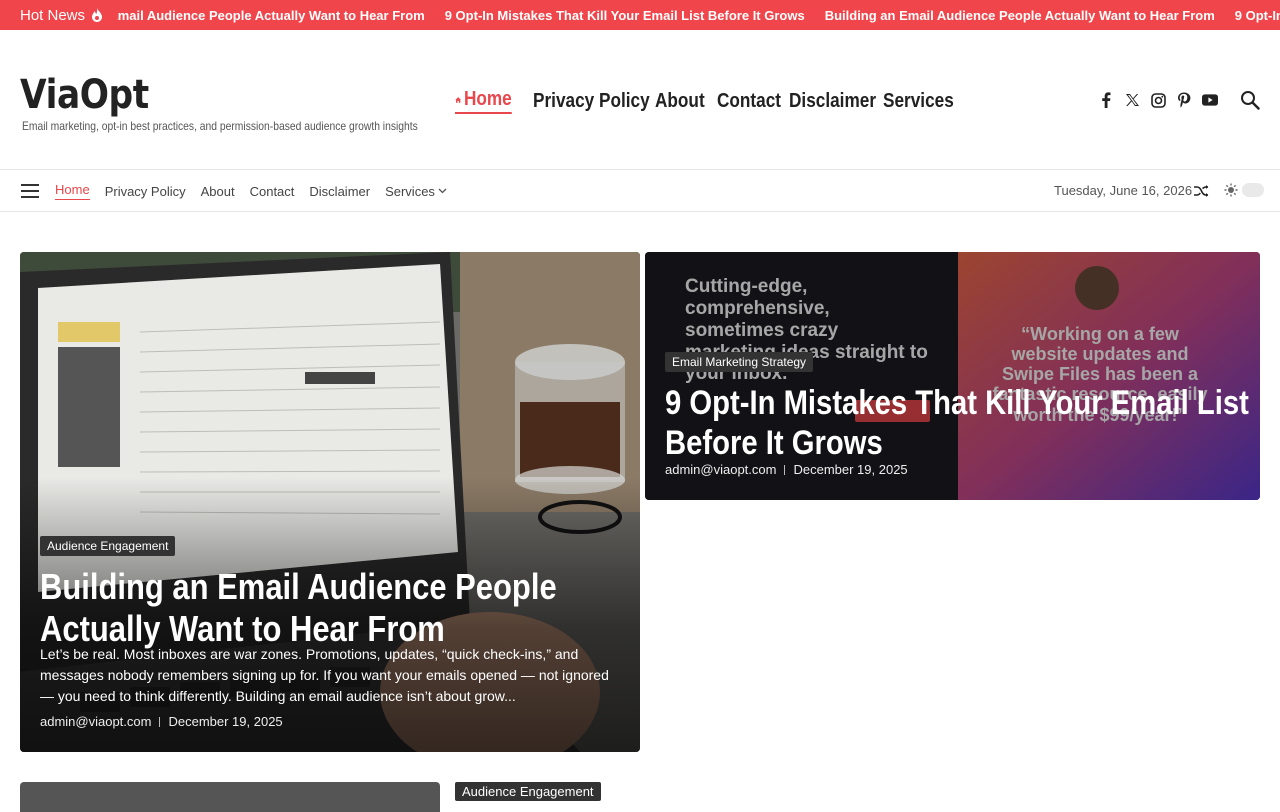  I want to click on sub-nav-services-label: Services, so click(410, 191).